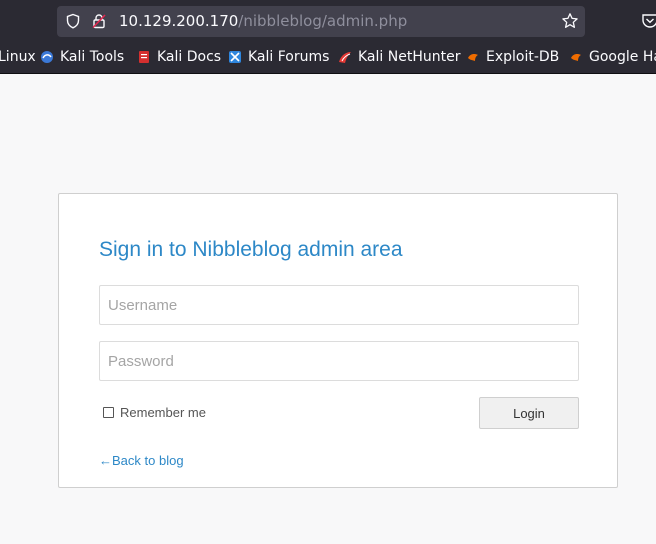 The height and width of the screenshot is (544, 656). I want to click on bookmark-kali-tools: Kali Tools, so click(82, 57).